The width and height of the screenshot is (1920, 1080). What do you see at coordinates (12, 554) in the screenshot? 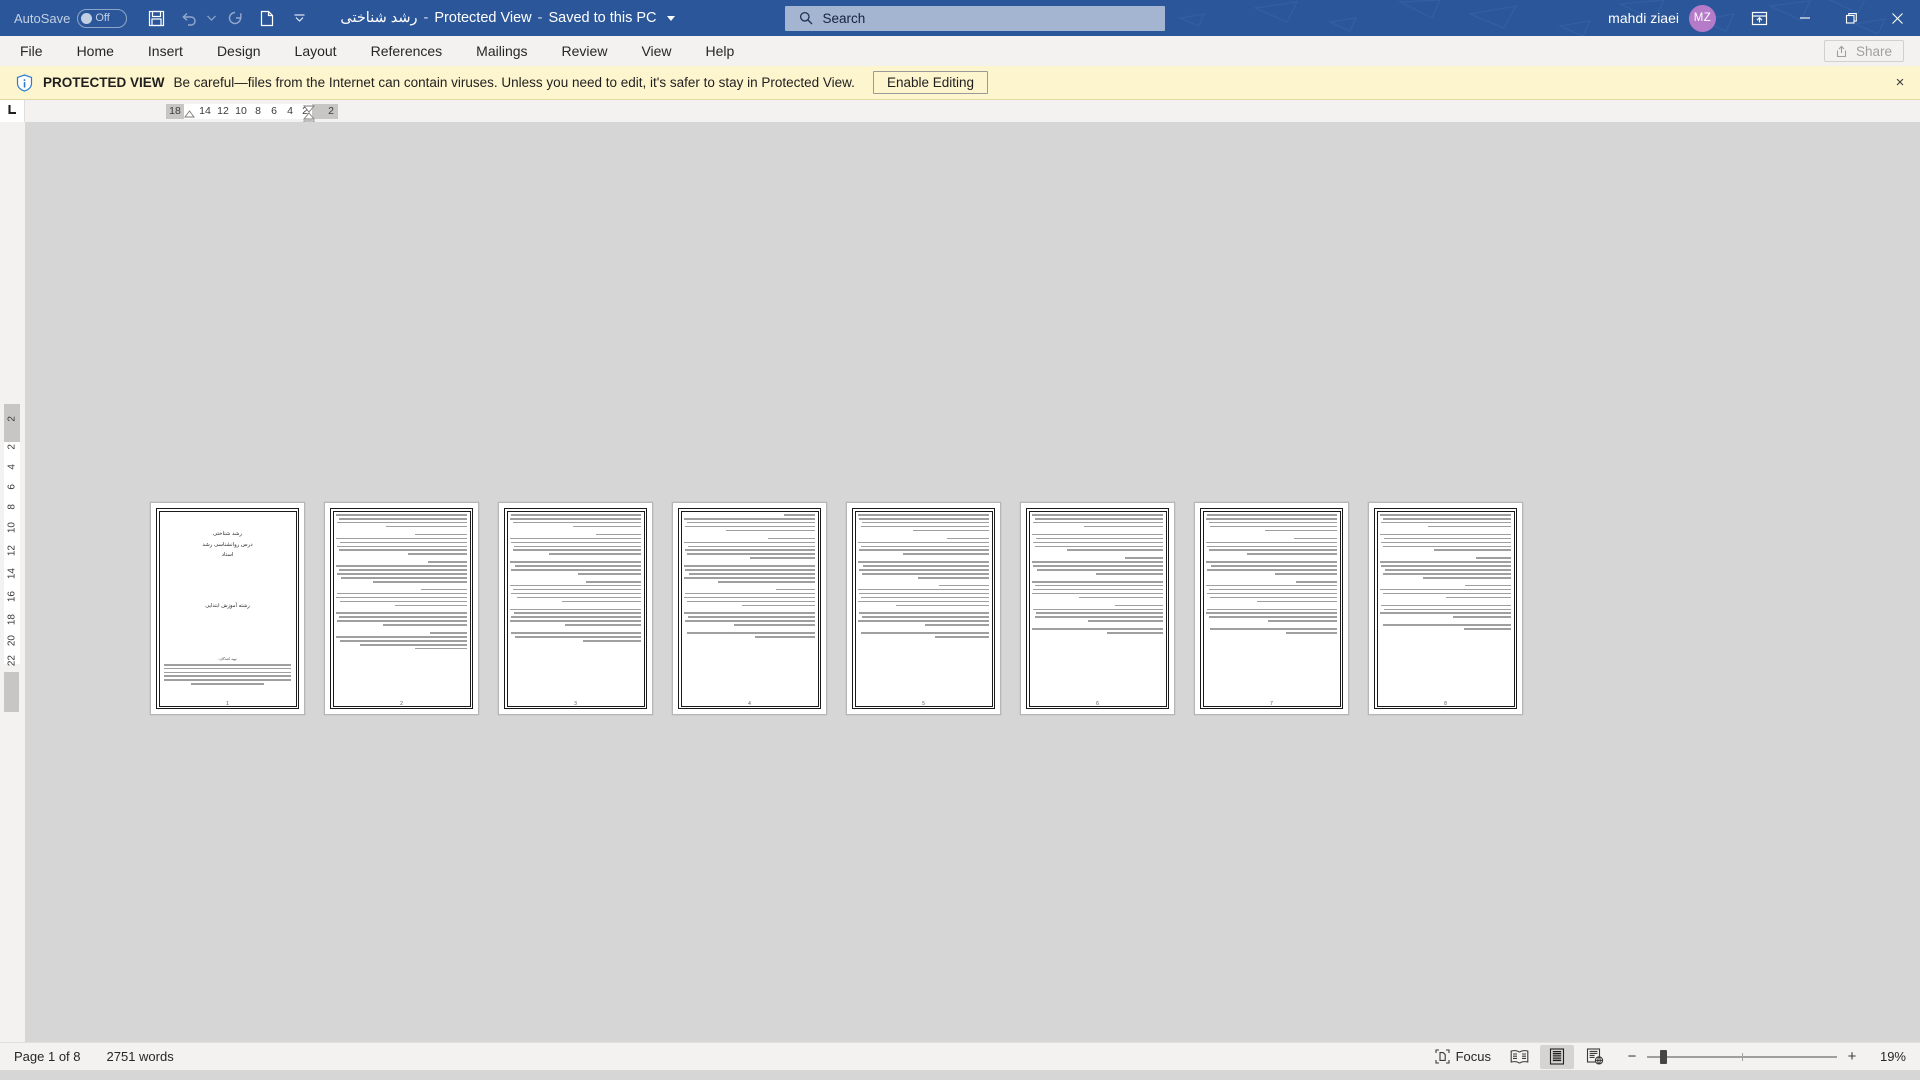
I see `vruler-page-area: 2 4 6 8 10 12 14 16 18 20 22` at bounding box center [12, 554].